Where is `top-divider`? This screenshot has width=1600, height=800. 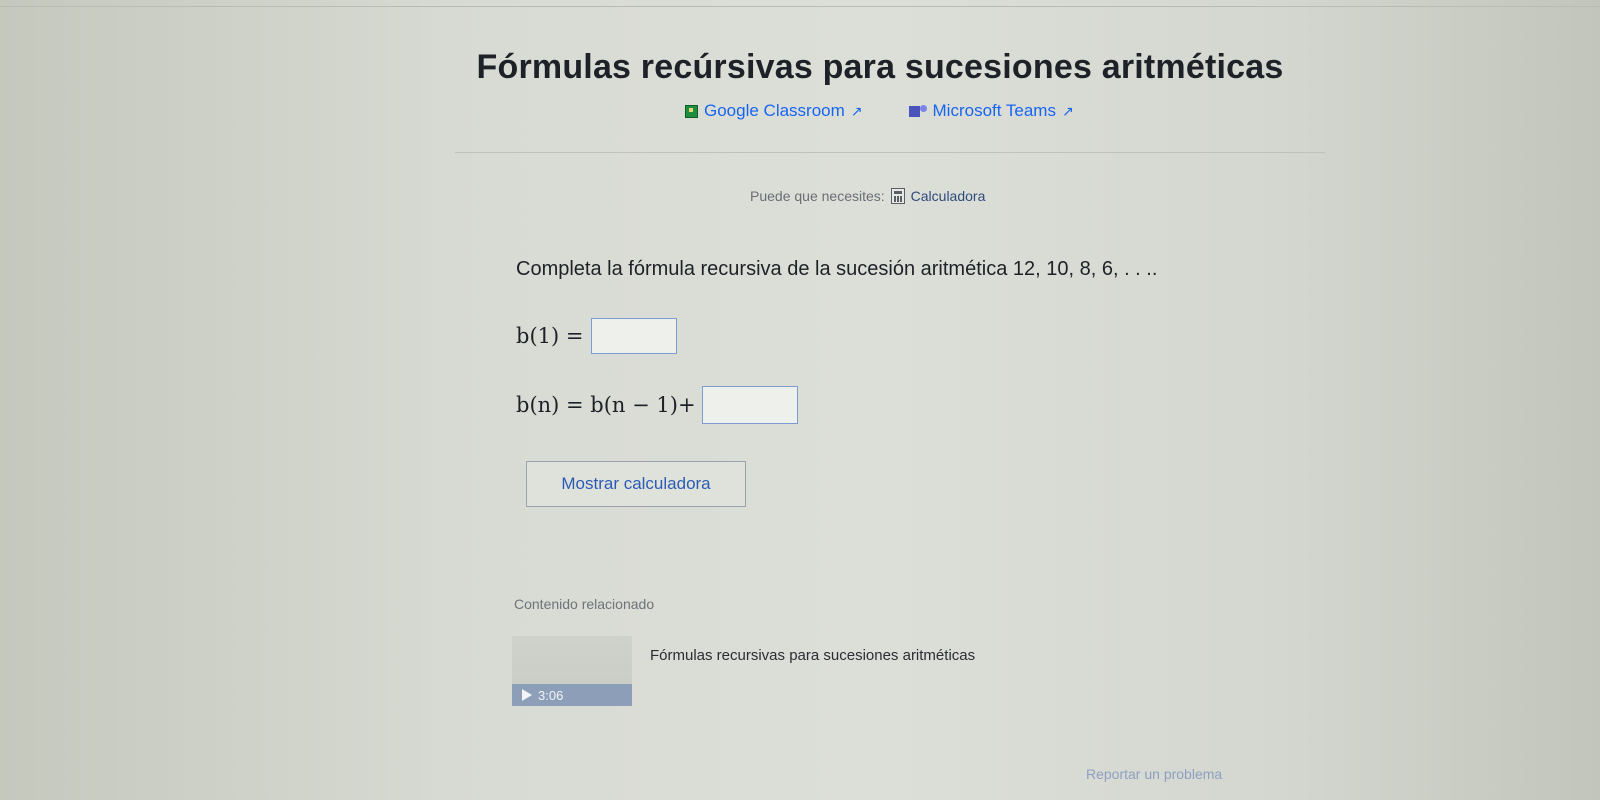 top-divider is located at coordinates (800, 6).